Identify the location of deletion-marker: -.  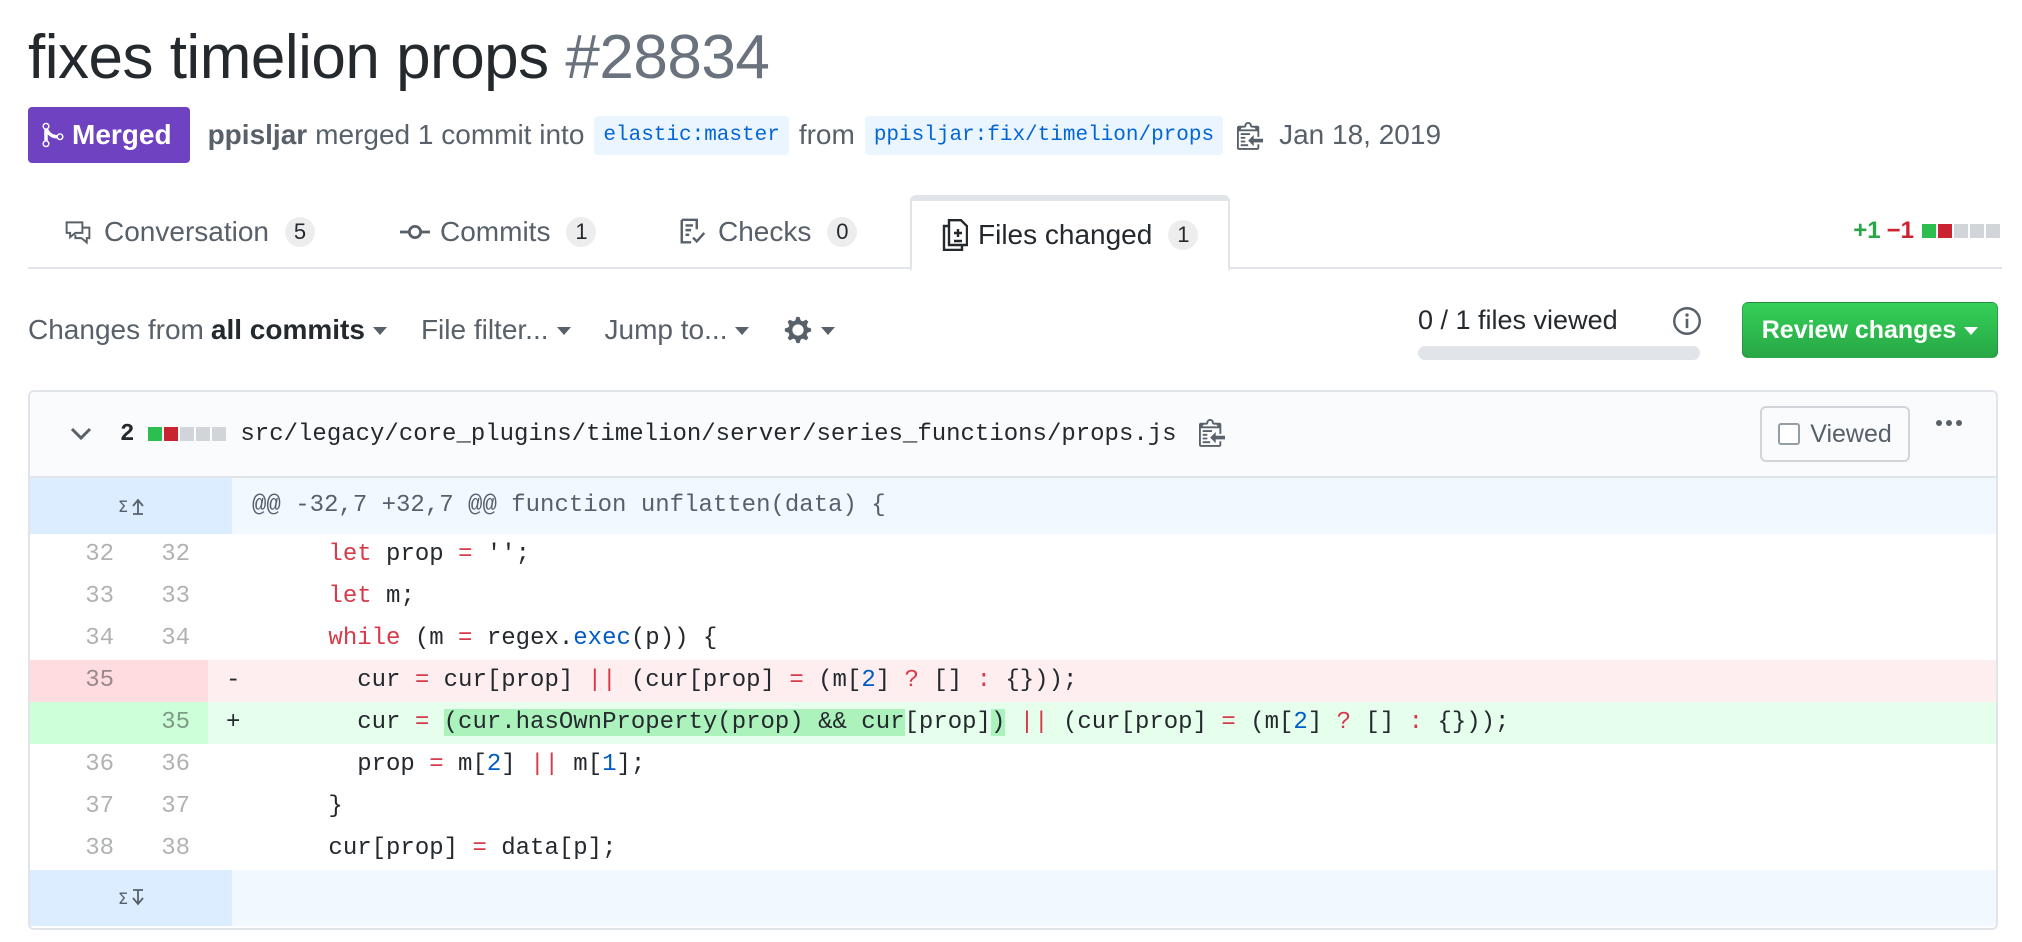
(233, 680).